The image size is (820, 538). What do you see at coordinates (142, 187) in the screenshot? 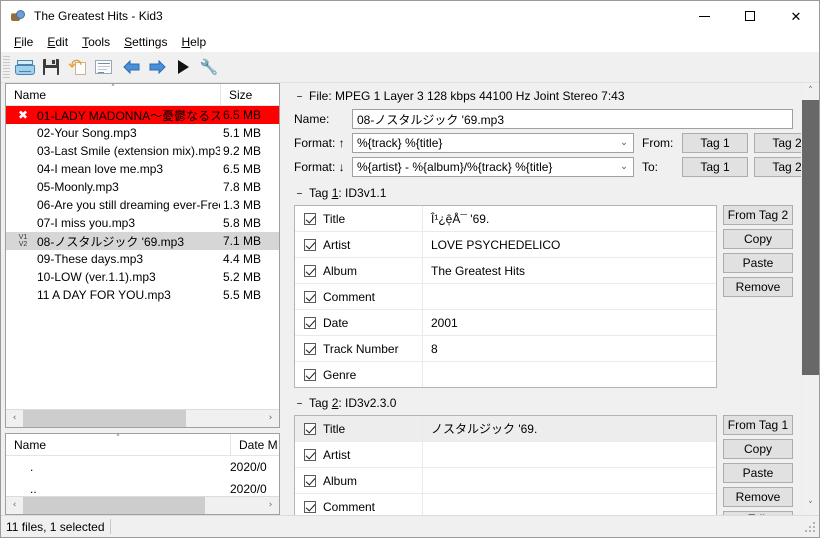
I see `file-list-row: 05-Moonly.mp3 7.8 MB` at bounding box center [142, 187].